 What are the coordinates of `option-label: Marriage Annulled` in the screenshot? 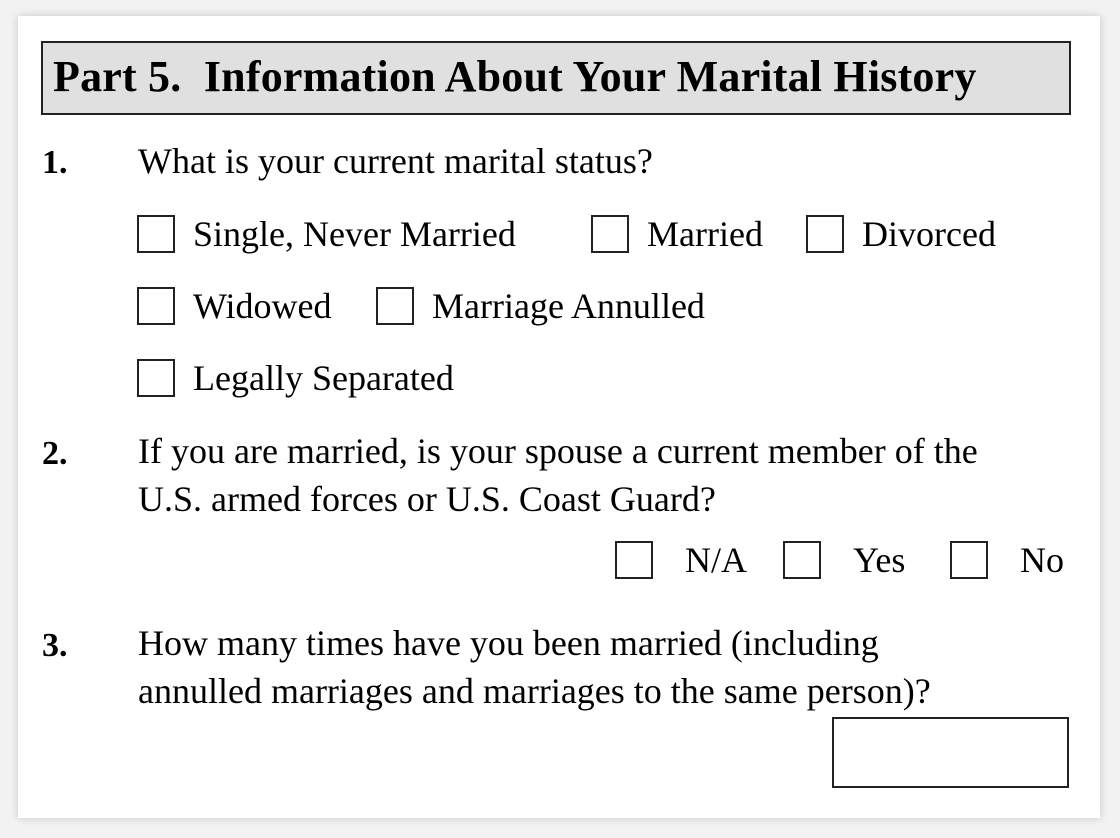 It's located at (568, 306).